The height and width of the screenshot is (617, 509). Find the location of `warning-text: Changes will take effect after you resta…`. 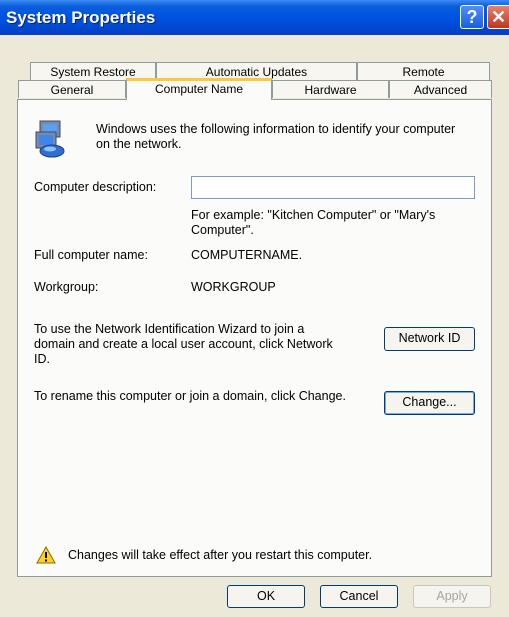

warning-text: Changes will take effect after you resta… is located at coordinates (220, 555).